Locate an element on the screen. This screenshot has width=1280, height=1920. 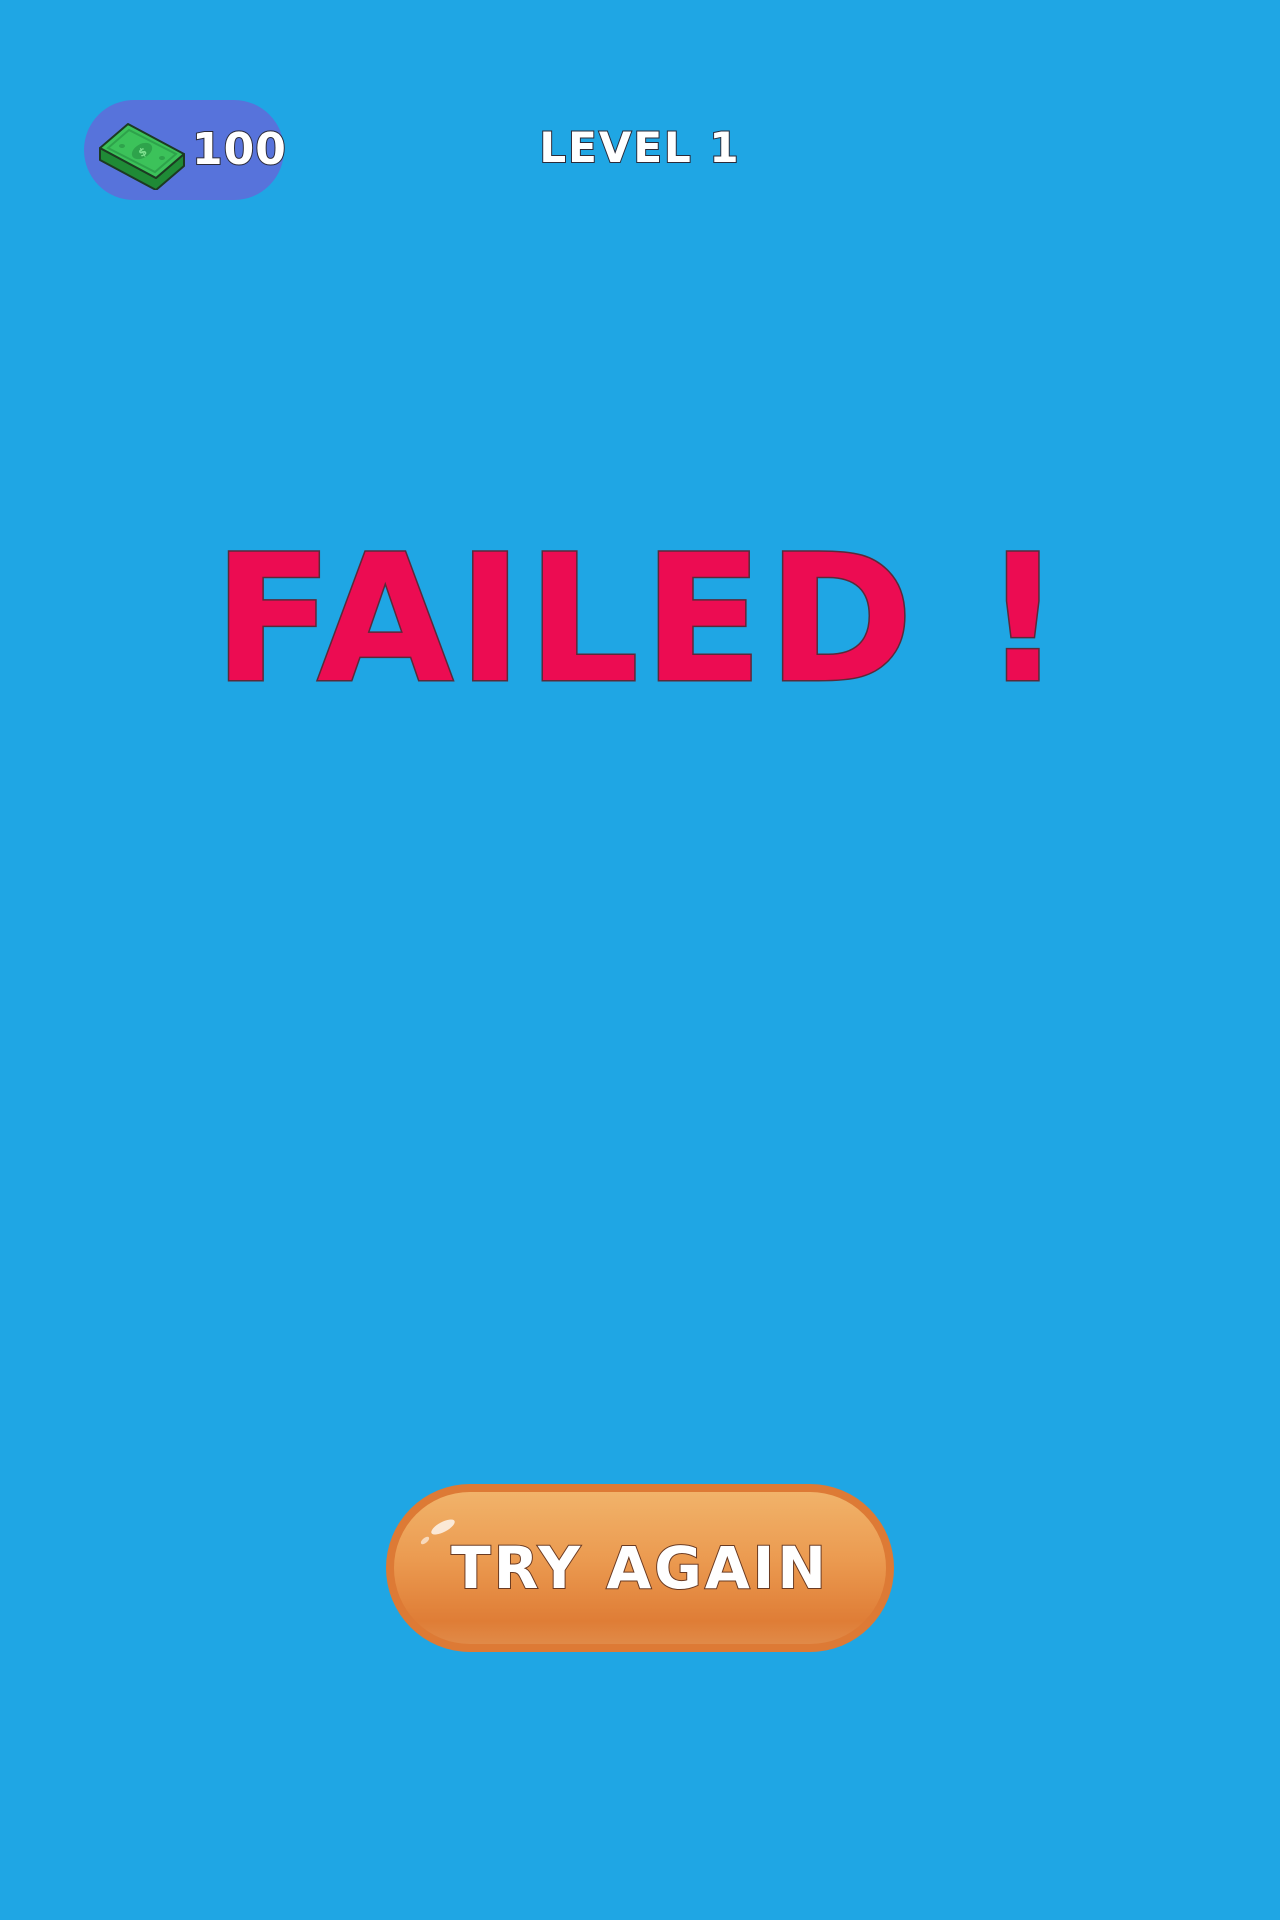
try-again-button: TRY AGAIN is located at coordinates (640, 1568).